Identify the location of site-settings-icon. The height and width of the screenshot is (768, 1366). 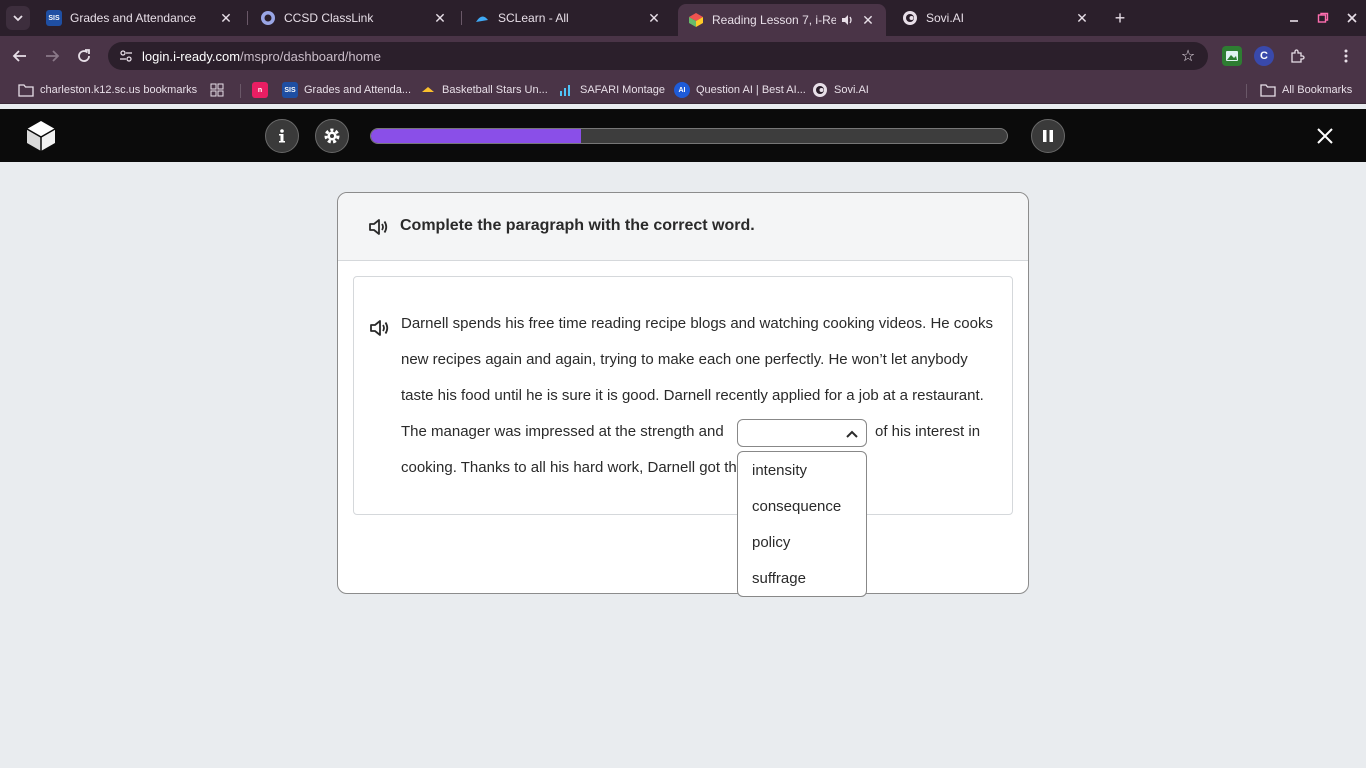
(126, 56).